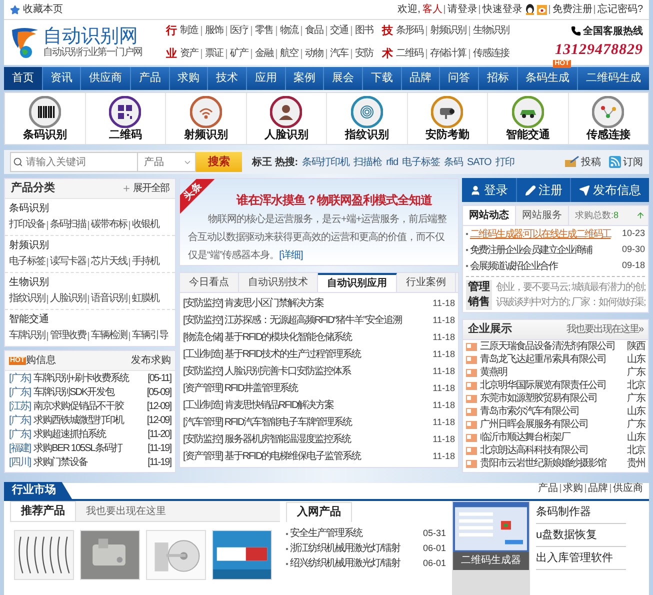 The height and width of the screenshot is (595, 653). What do you see at coordinates (145, 262) in the screenshot?
I see `category-link: 手持机` at bounding box center [145, 262].